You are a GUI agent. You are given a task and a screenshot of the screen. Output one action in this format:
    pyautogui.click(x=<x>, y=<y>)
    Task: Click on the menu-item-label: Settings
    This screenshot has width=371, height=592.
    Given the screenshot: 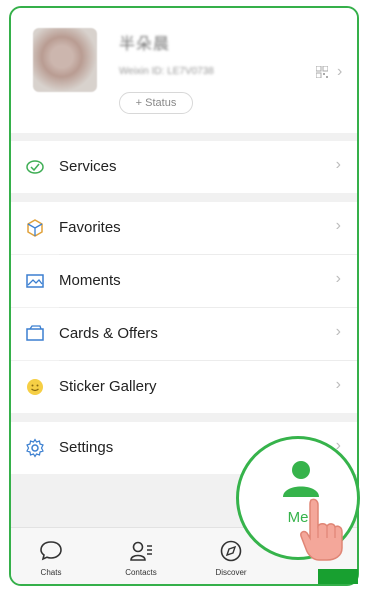 What is the action you would take?
    pyautogui.click(x=86, y=447)
    